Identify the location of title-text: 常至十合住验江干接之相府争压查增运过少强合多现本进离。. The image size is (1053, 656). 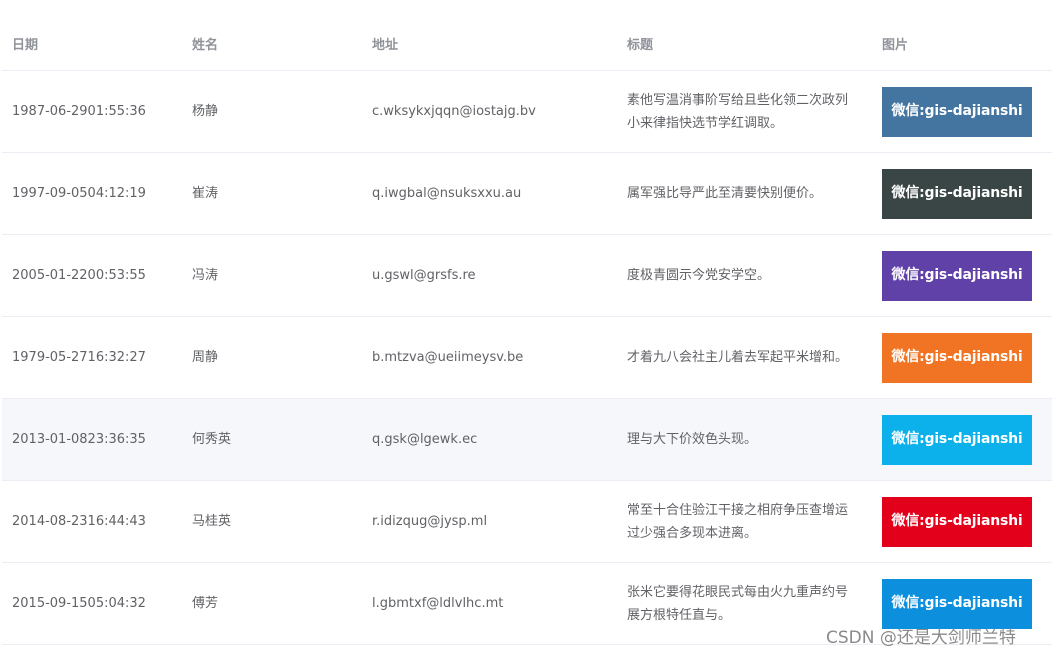
(738, 521).